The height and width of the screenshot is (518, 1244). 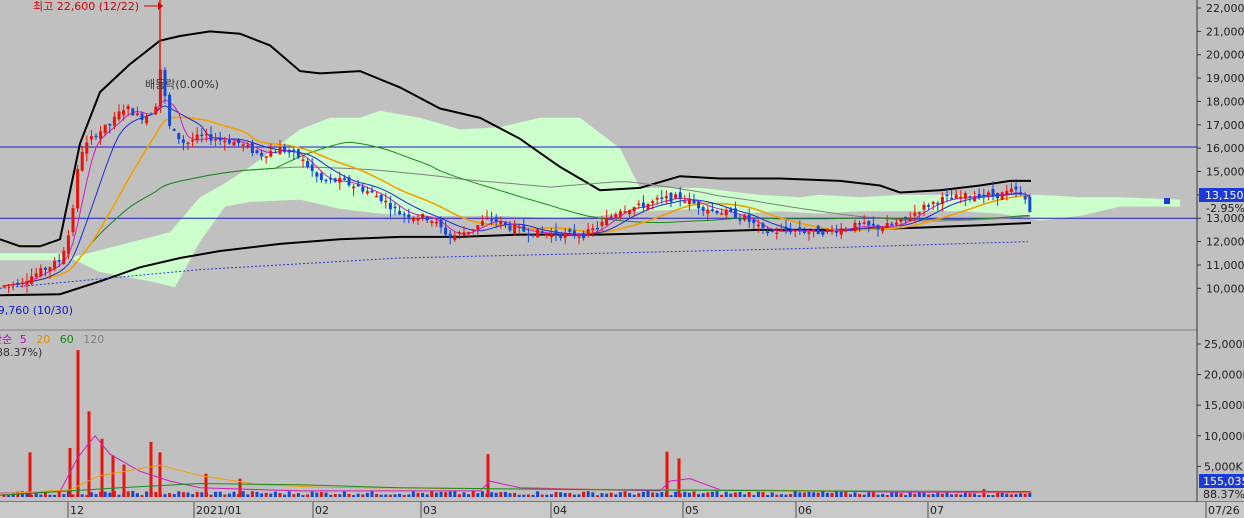 What do you see at coordinates (1225, 242) in the screenshot?
I see `price-tick-label: 12,000` at bounding box center [1225, 242].